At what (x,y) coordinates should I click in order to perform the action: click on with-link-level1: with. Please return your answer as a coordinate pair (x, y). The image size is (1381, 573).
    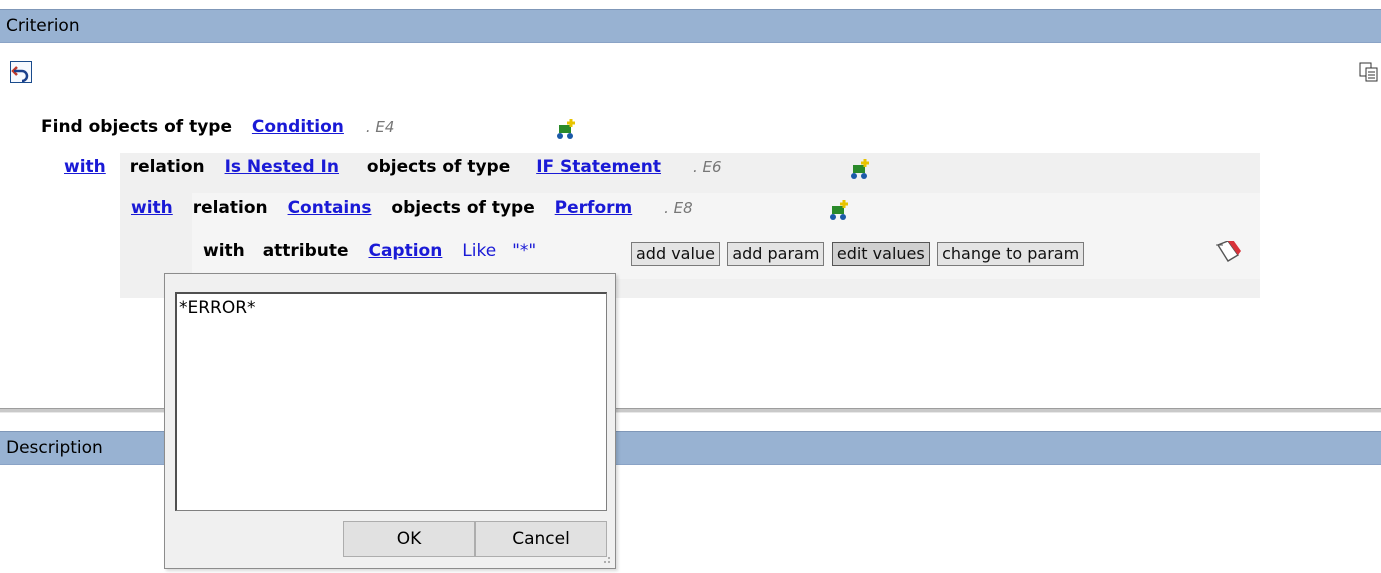
    Looking at the image, I should click on (85, 167).